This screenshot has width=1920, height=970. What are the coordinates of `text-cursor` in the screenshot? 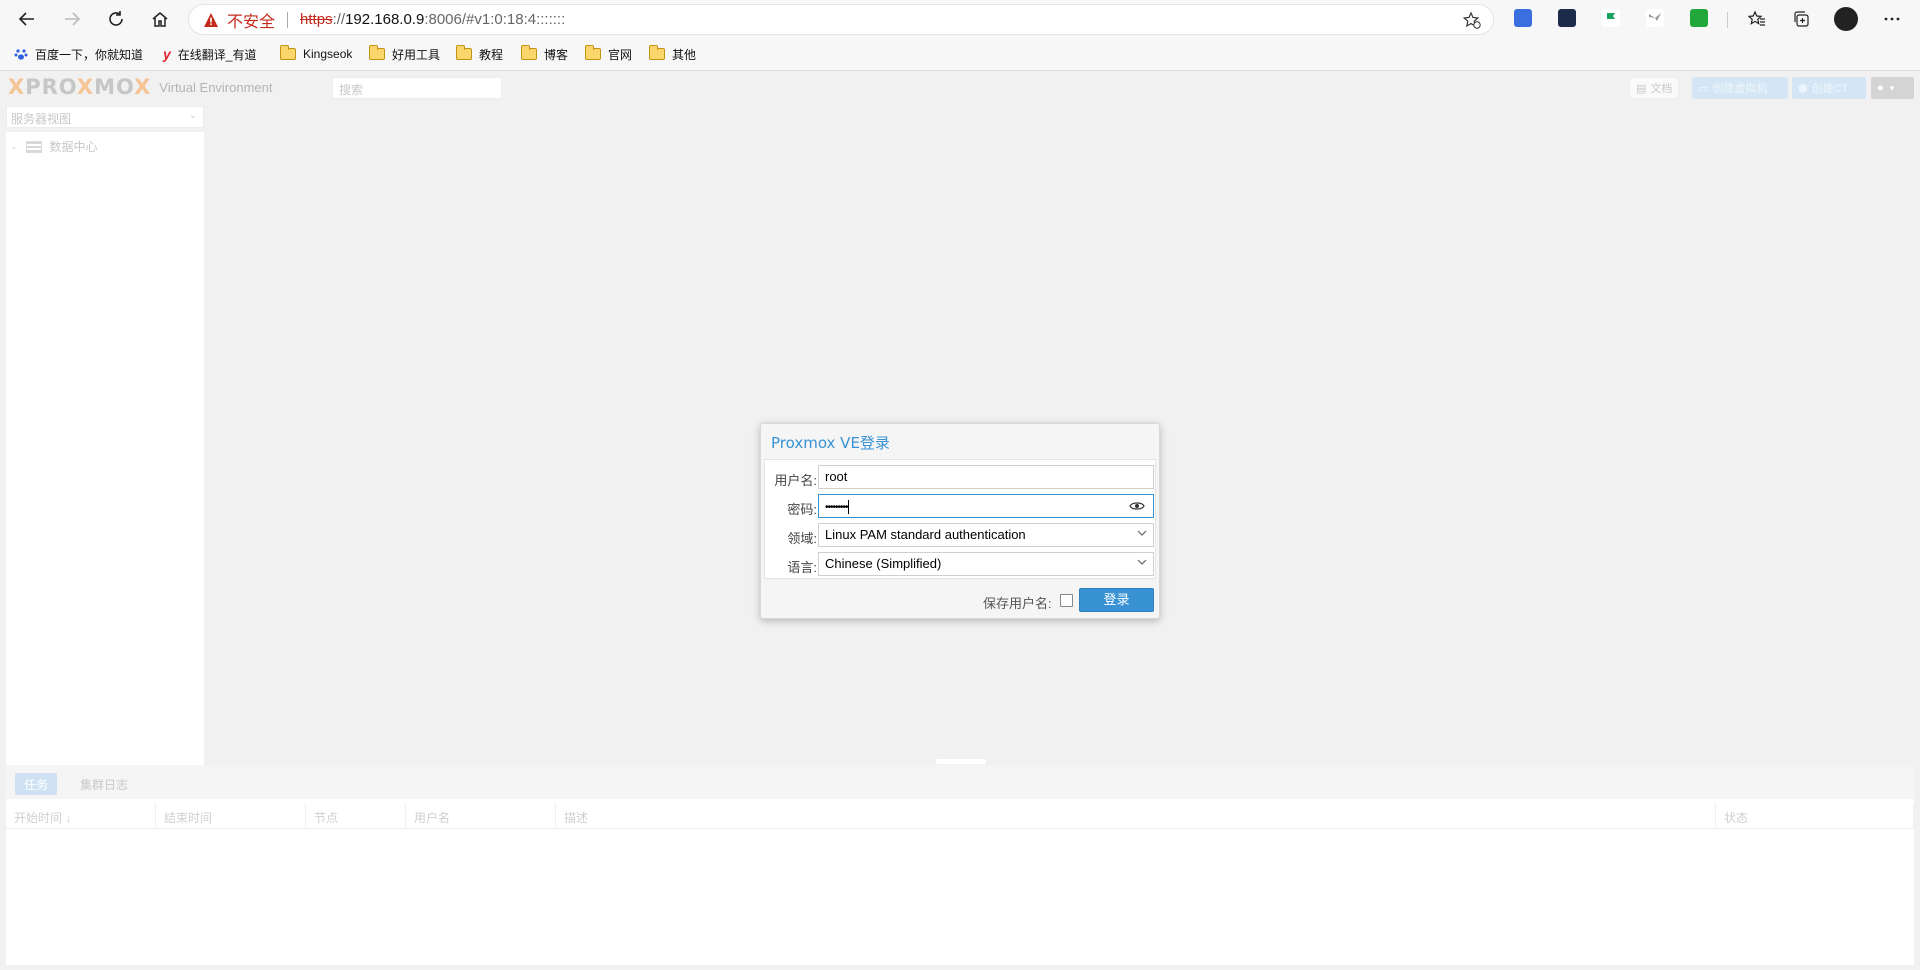 It's located at (848, 506).